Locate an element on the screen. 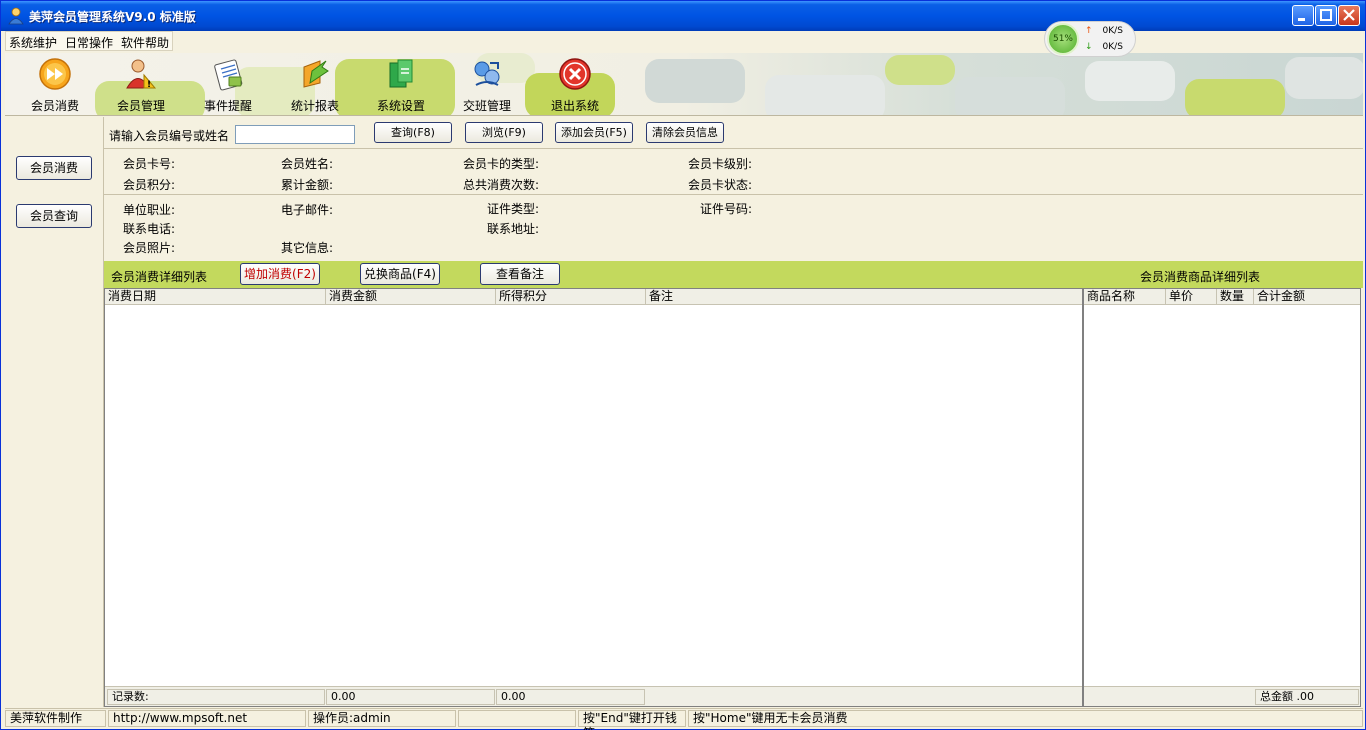 The image size is (1366, 730). title-bar: 美萍会员管理系统V9.0 标准版 is located at coordinates (683, 16).